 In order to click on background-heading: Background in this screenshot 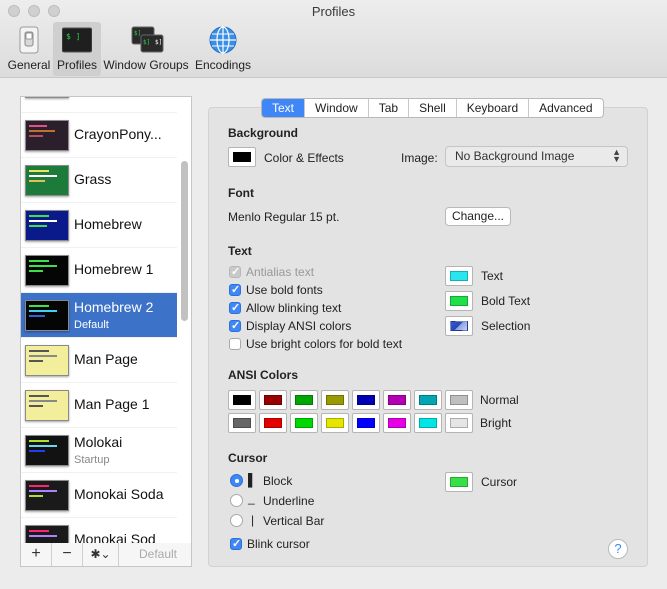, I will do `click(263, 133)`.